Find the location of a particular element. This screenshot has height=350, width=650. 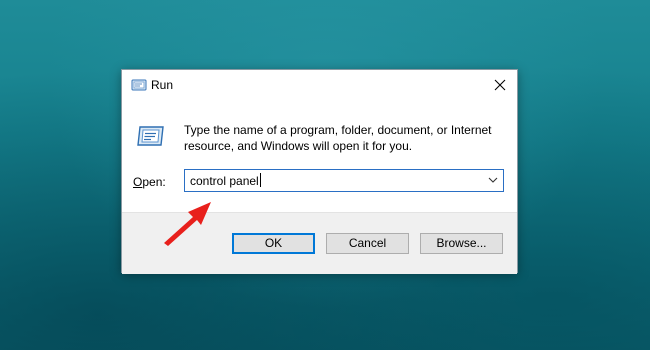

open-input-value: control panel is located at coordinates (224, 181).